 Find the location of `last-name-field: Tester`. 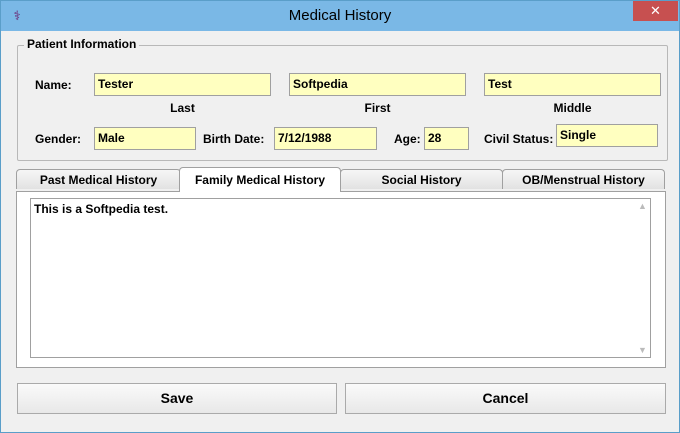

last-name-field: Tester is located at coordinates (182, 84).